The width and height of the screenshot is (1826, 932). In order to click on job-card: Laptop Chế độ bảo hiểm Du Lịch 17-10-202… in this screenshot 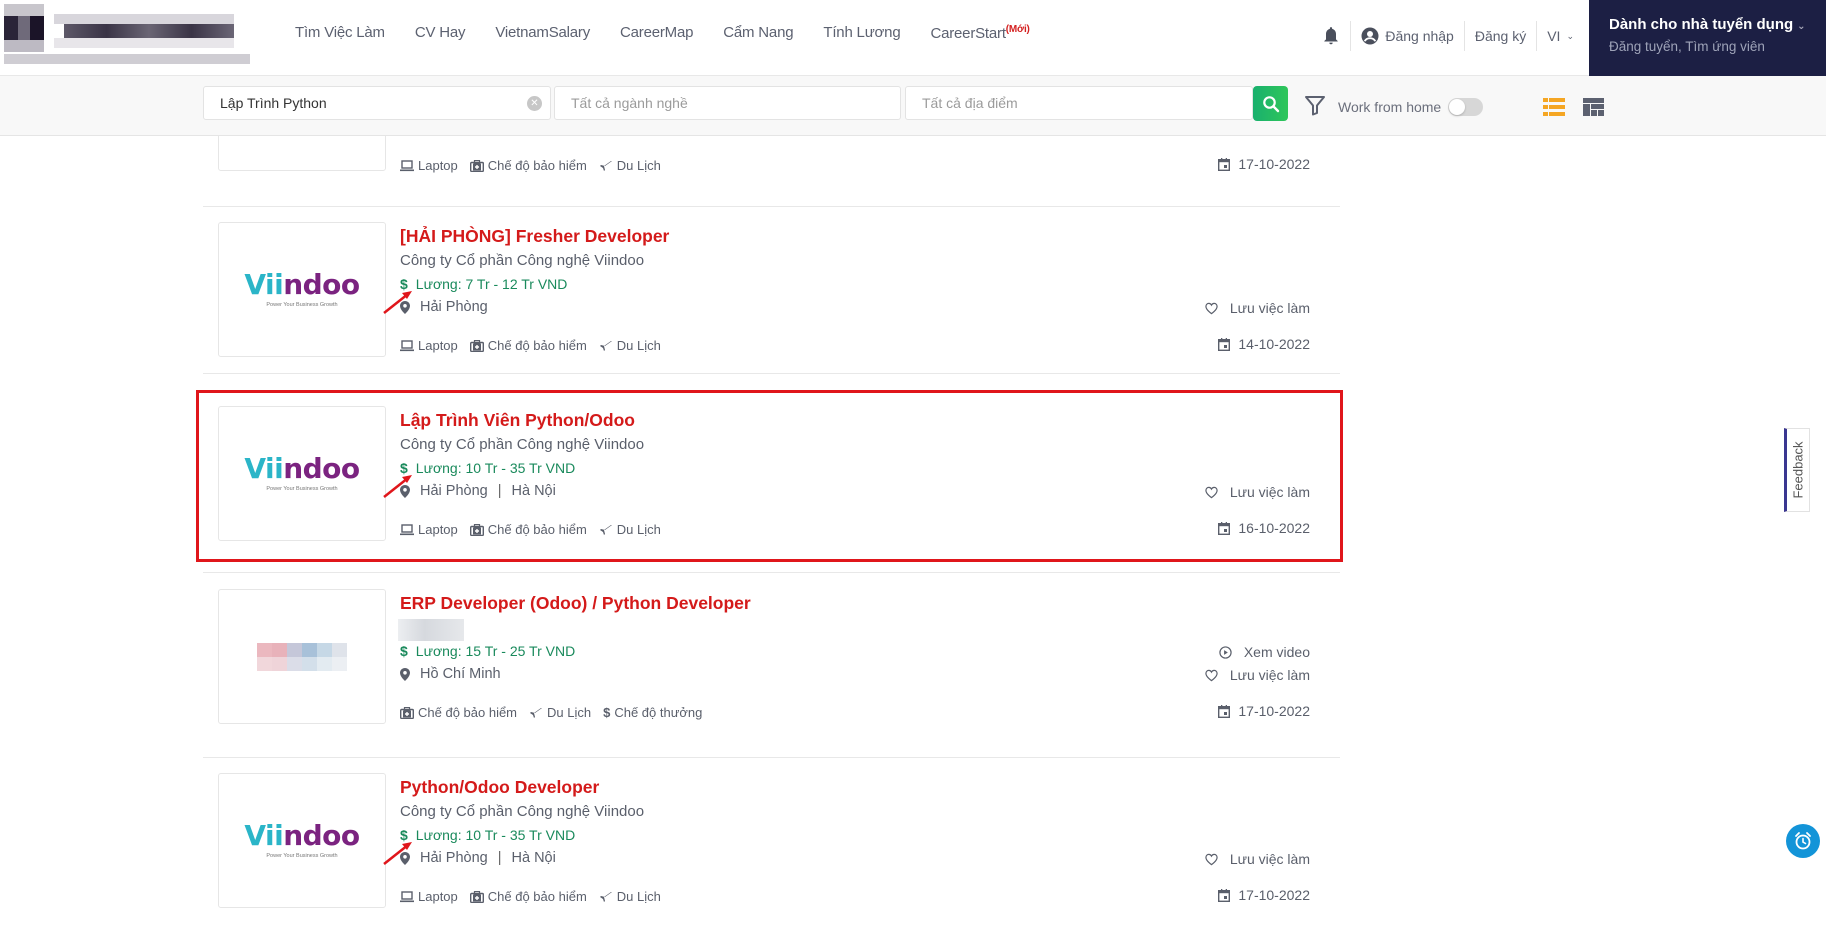, I will do `click(771, 171)`.